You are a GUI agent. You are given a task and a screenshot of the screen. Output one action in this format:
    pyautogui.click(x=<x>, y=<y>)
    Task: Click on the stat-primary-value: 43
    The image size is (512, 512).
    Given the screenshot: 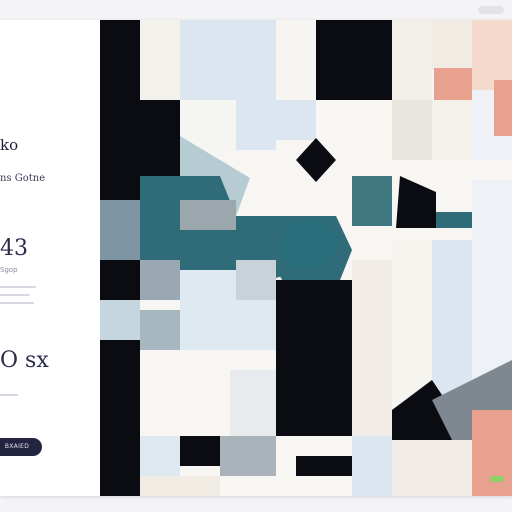 What is the action you would take?
    pyautogui.click(x=14, y=248)
    